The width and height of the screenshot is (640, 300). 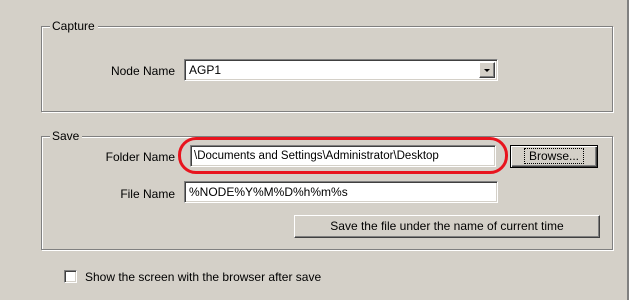 I want to click on node-name-dropdown-button, so click(x=487, y=70).